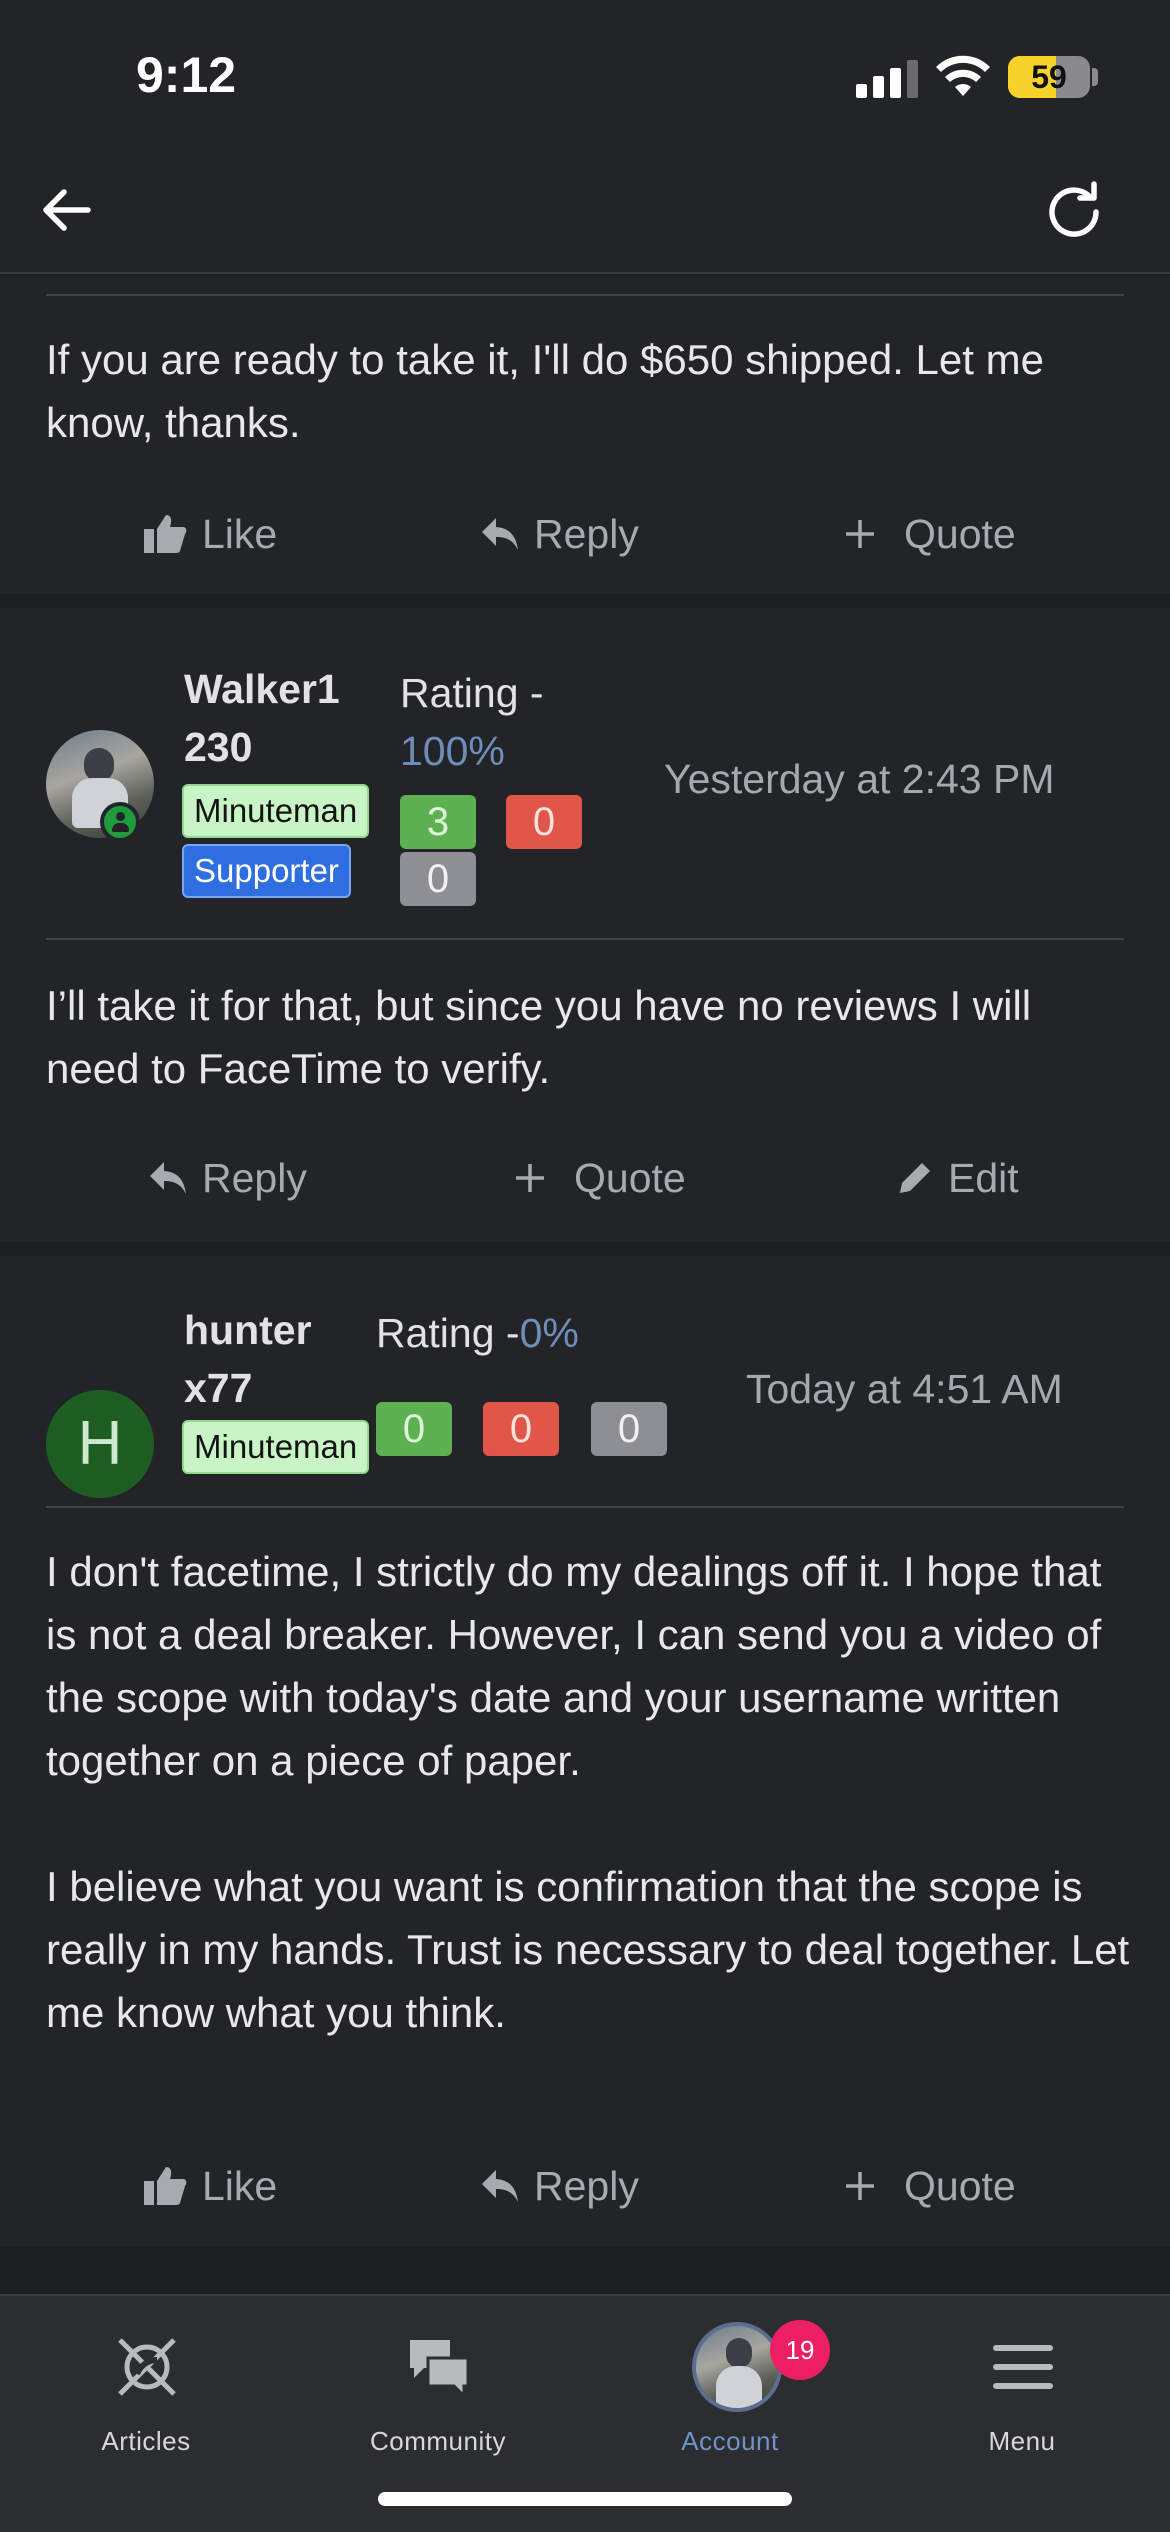  Describe the element at coordinates (146, 2441) in the screenshot. I see `tab-label: Articles` at that location.